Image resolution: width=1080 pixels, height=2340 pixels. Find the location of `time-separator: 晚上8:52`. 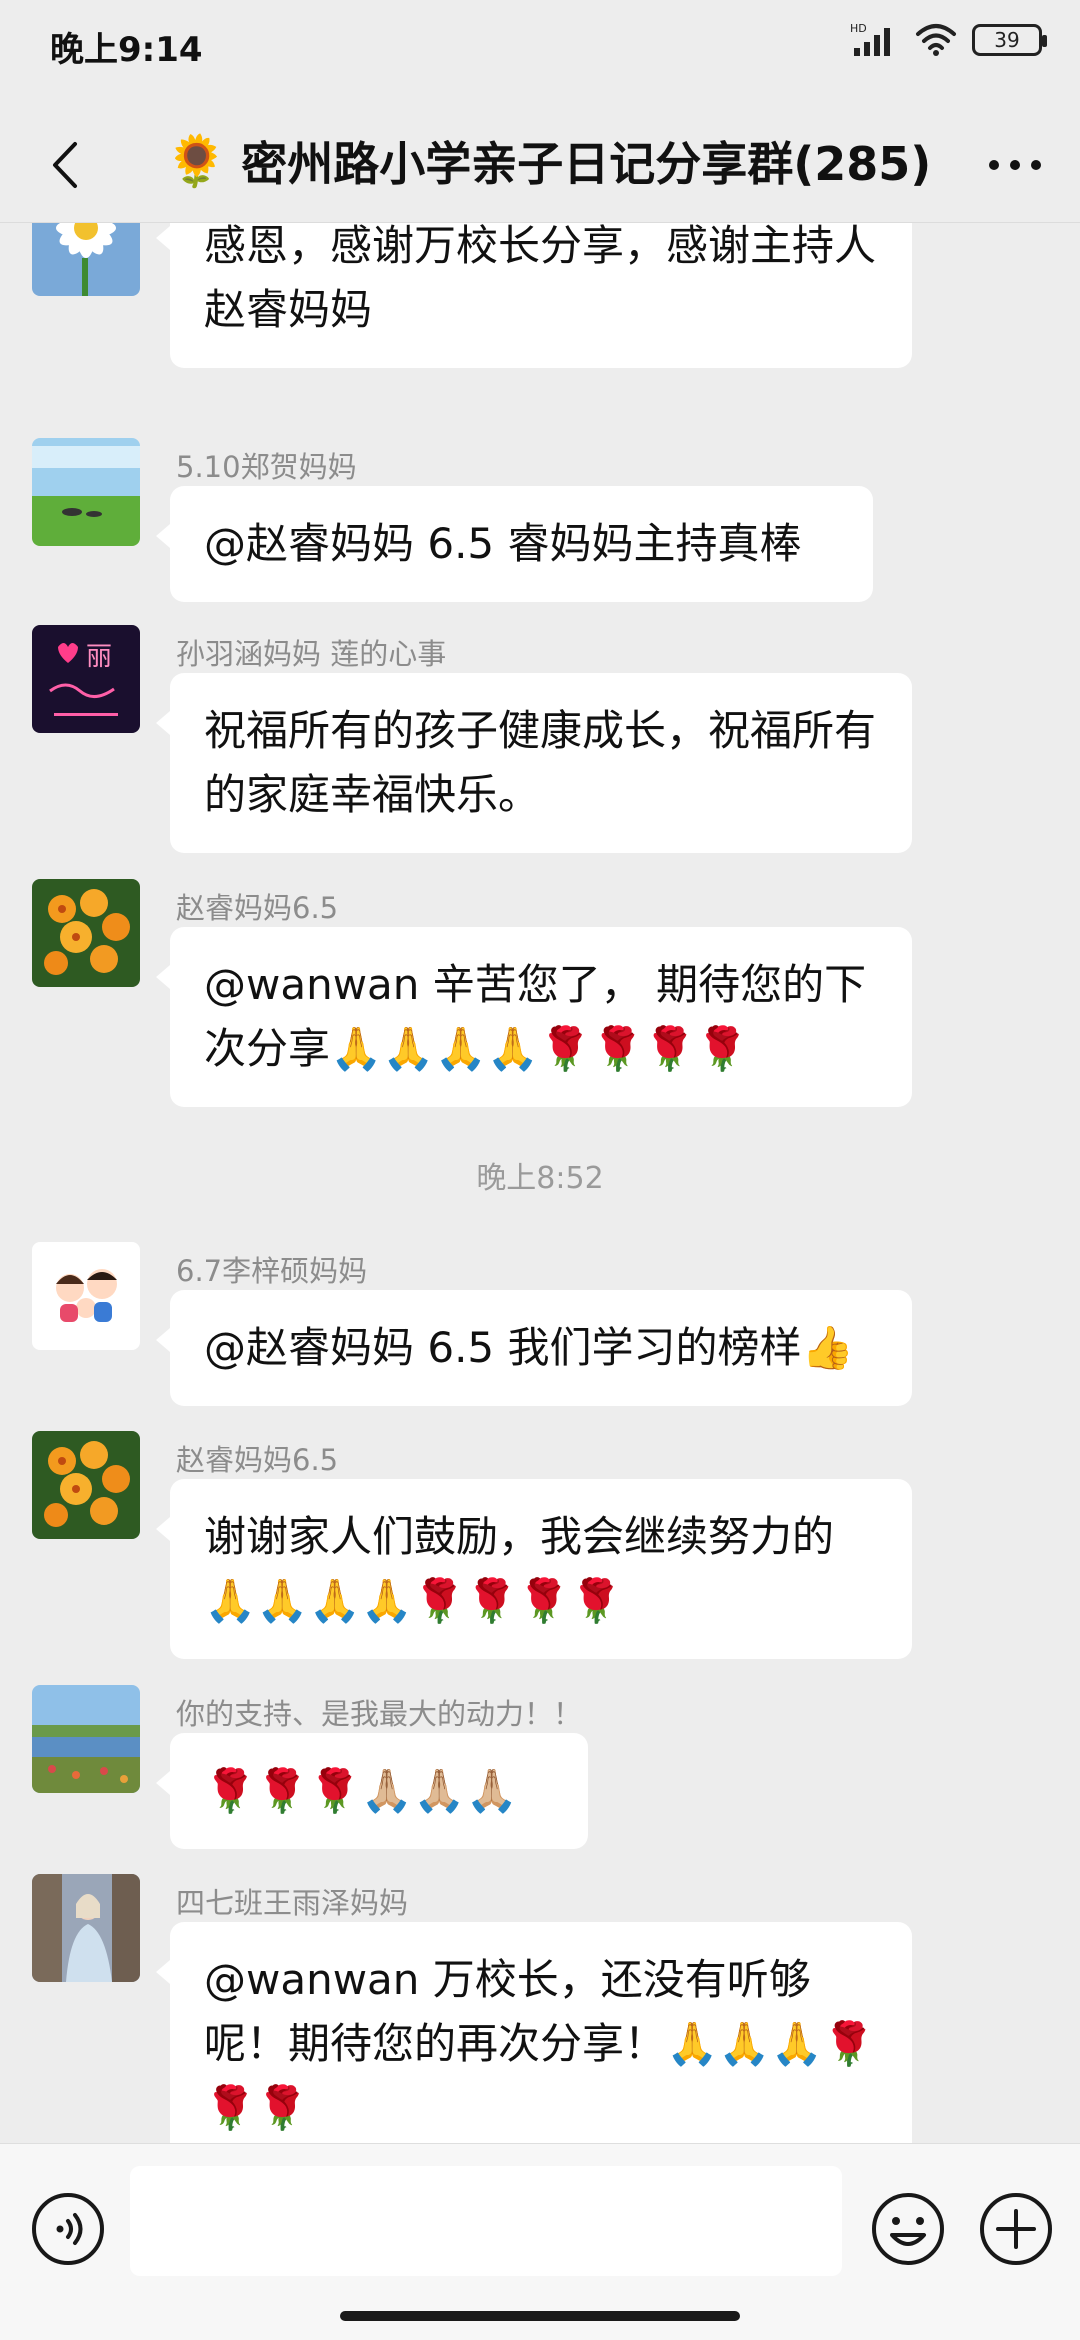

time-separator: 晚上8:52 is located at coordinates (540, 1178).